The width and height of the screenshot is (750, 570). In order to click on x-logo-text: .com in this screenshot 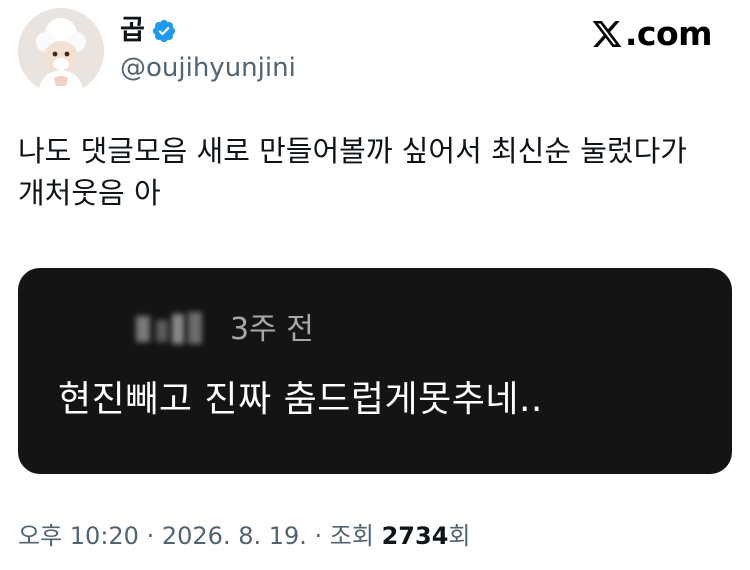, I will do `click(668, 33)`.